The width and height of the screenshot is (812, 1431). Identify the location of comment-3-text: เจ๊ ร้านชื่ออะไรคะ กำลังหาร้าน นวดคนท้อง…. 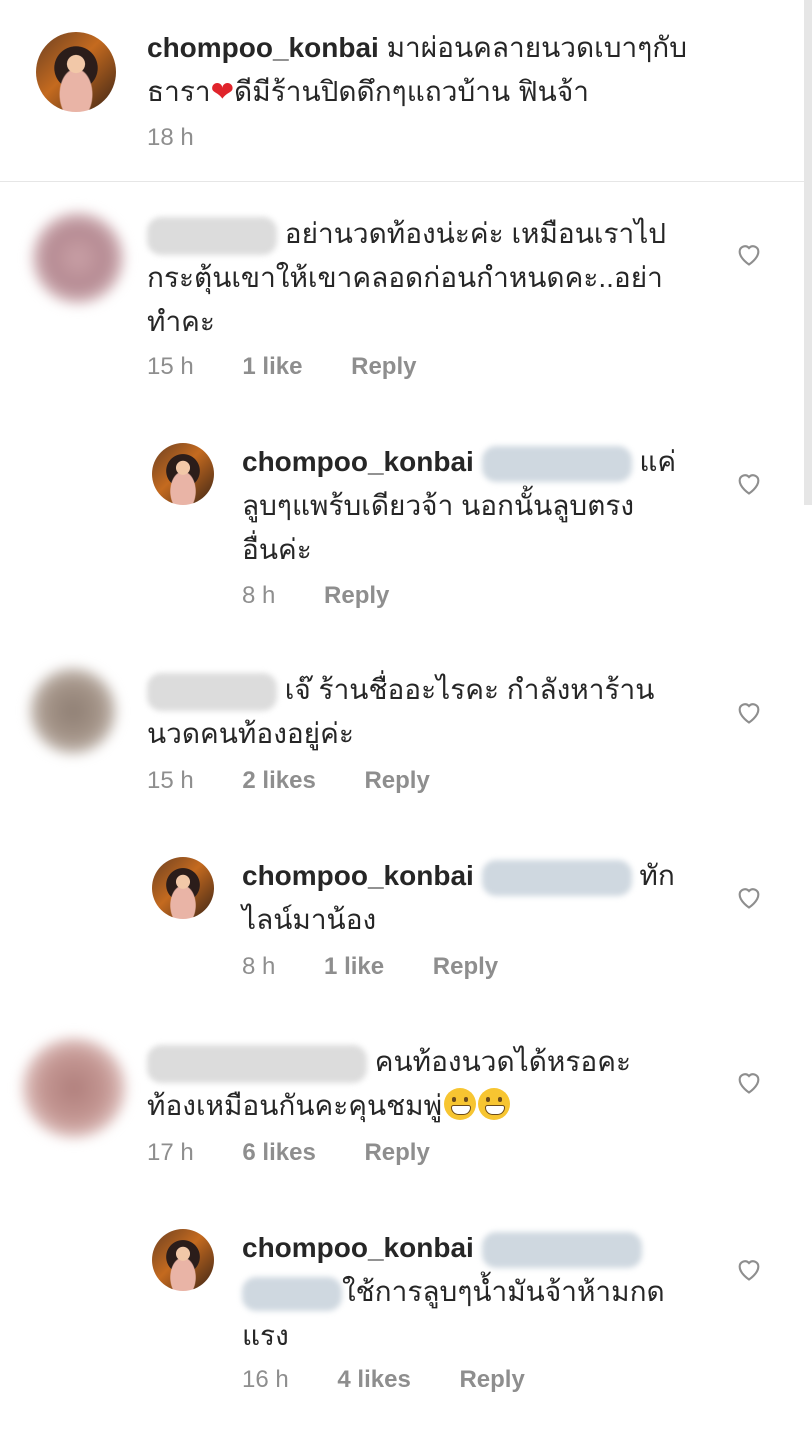
(401, 710).